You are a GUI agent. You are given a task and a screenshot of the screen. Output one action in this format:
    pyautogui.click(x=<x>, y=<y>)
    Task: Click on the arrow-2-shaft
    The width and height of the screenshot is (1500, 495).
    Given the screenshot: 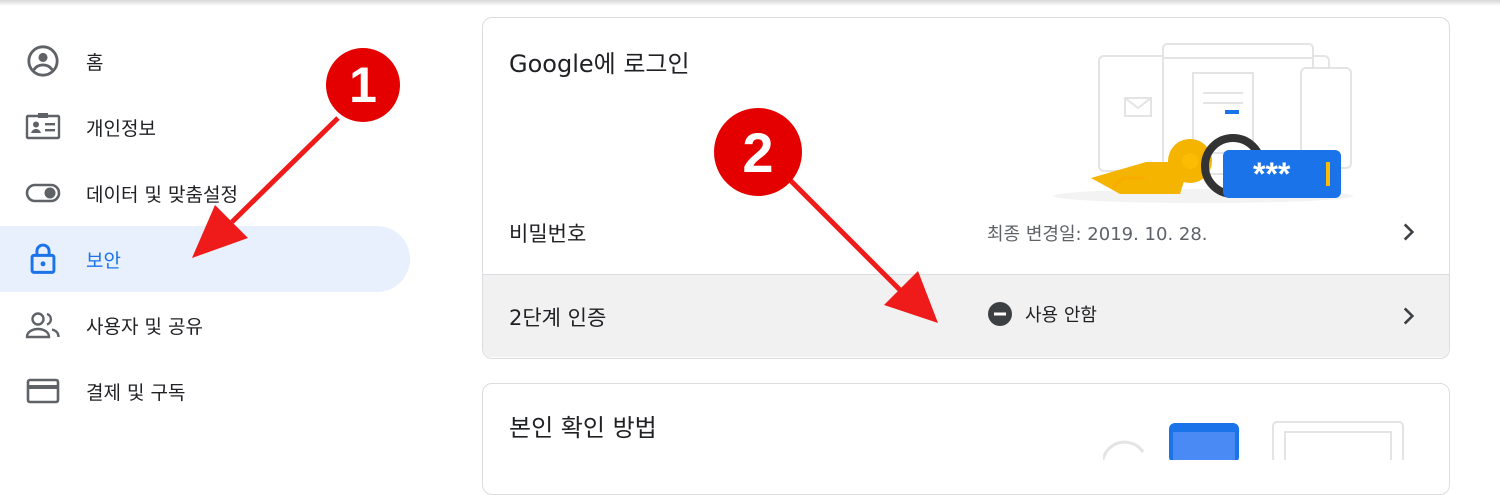 What is the action you would take?
    pyautogui.click(x=844, y=234)
    